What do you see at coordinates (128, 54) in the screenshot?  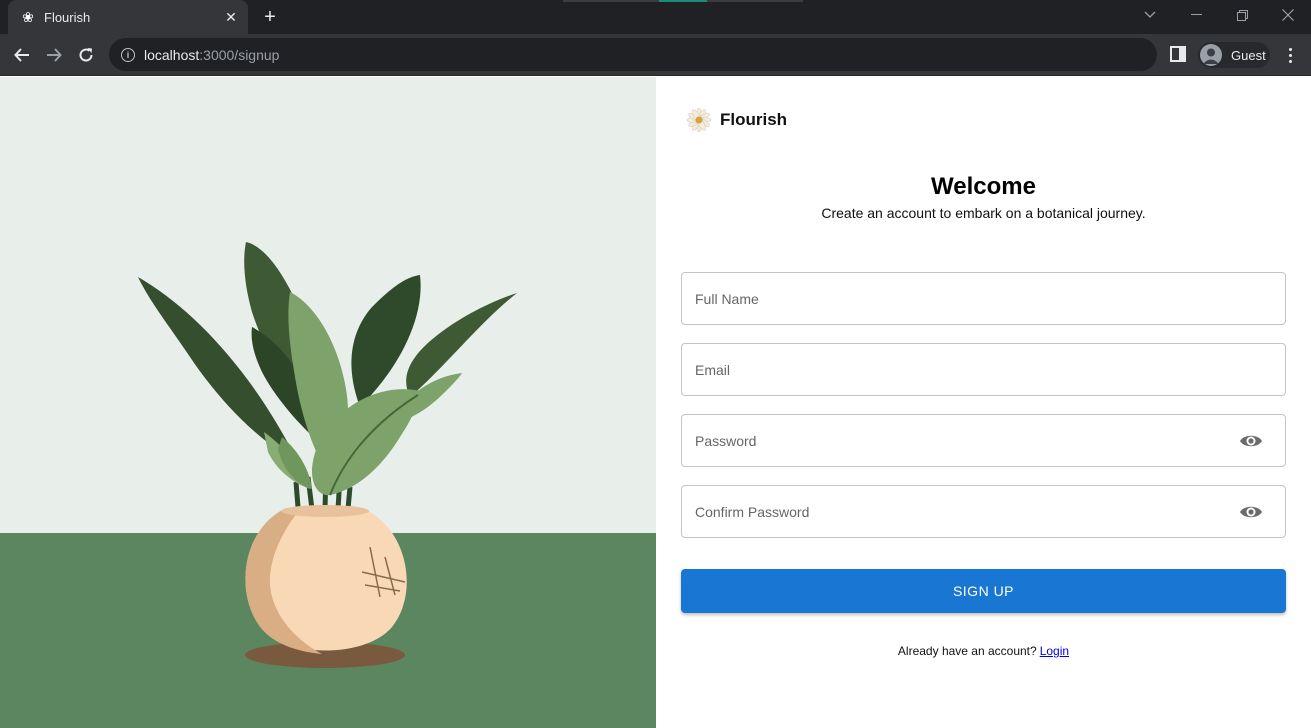 I see `site-info-icon: i` at bounding box center [128, 54].